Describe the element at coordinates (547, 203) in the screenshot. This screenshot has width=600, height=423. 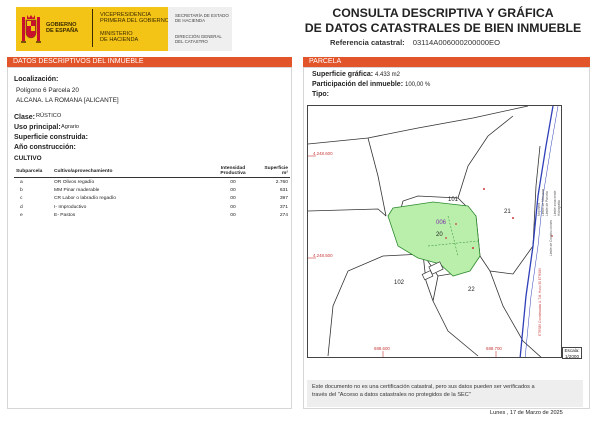
I see `legend-item: Límite de Parcela` at that location.